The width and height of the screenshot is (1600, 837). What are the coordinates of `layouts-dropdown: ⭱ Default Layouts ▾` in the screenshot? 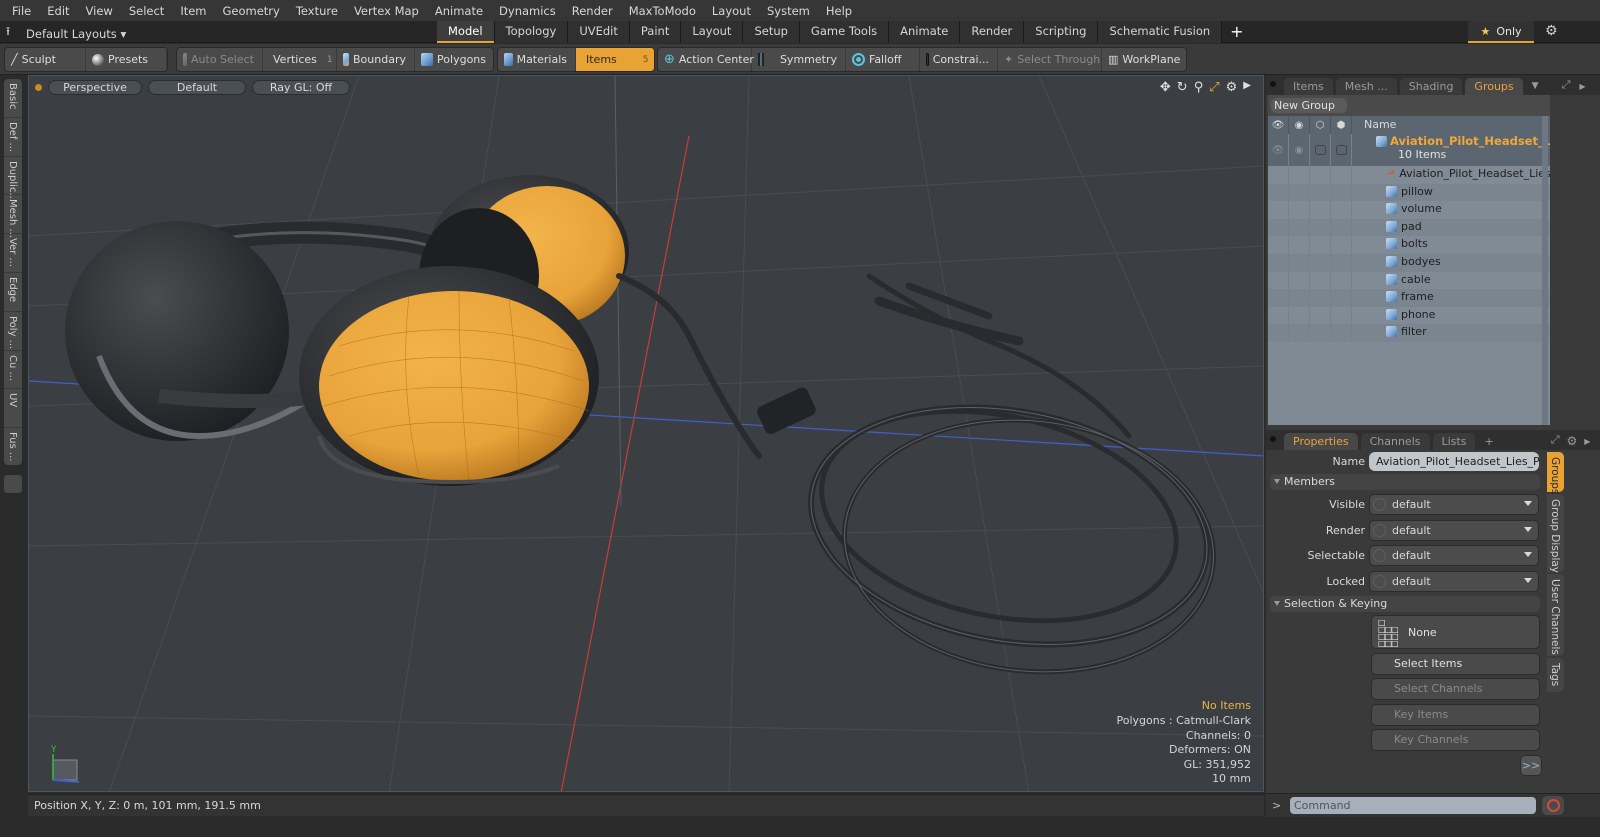 It's located at (66, 33).